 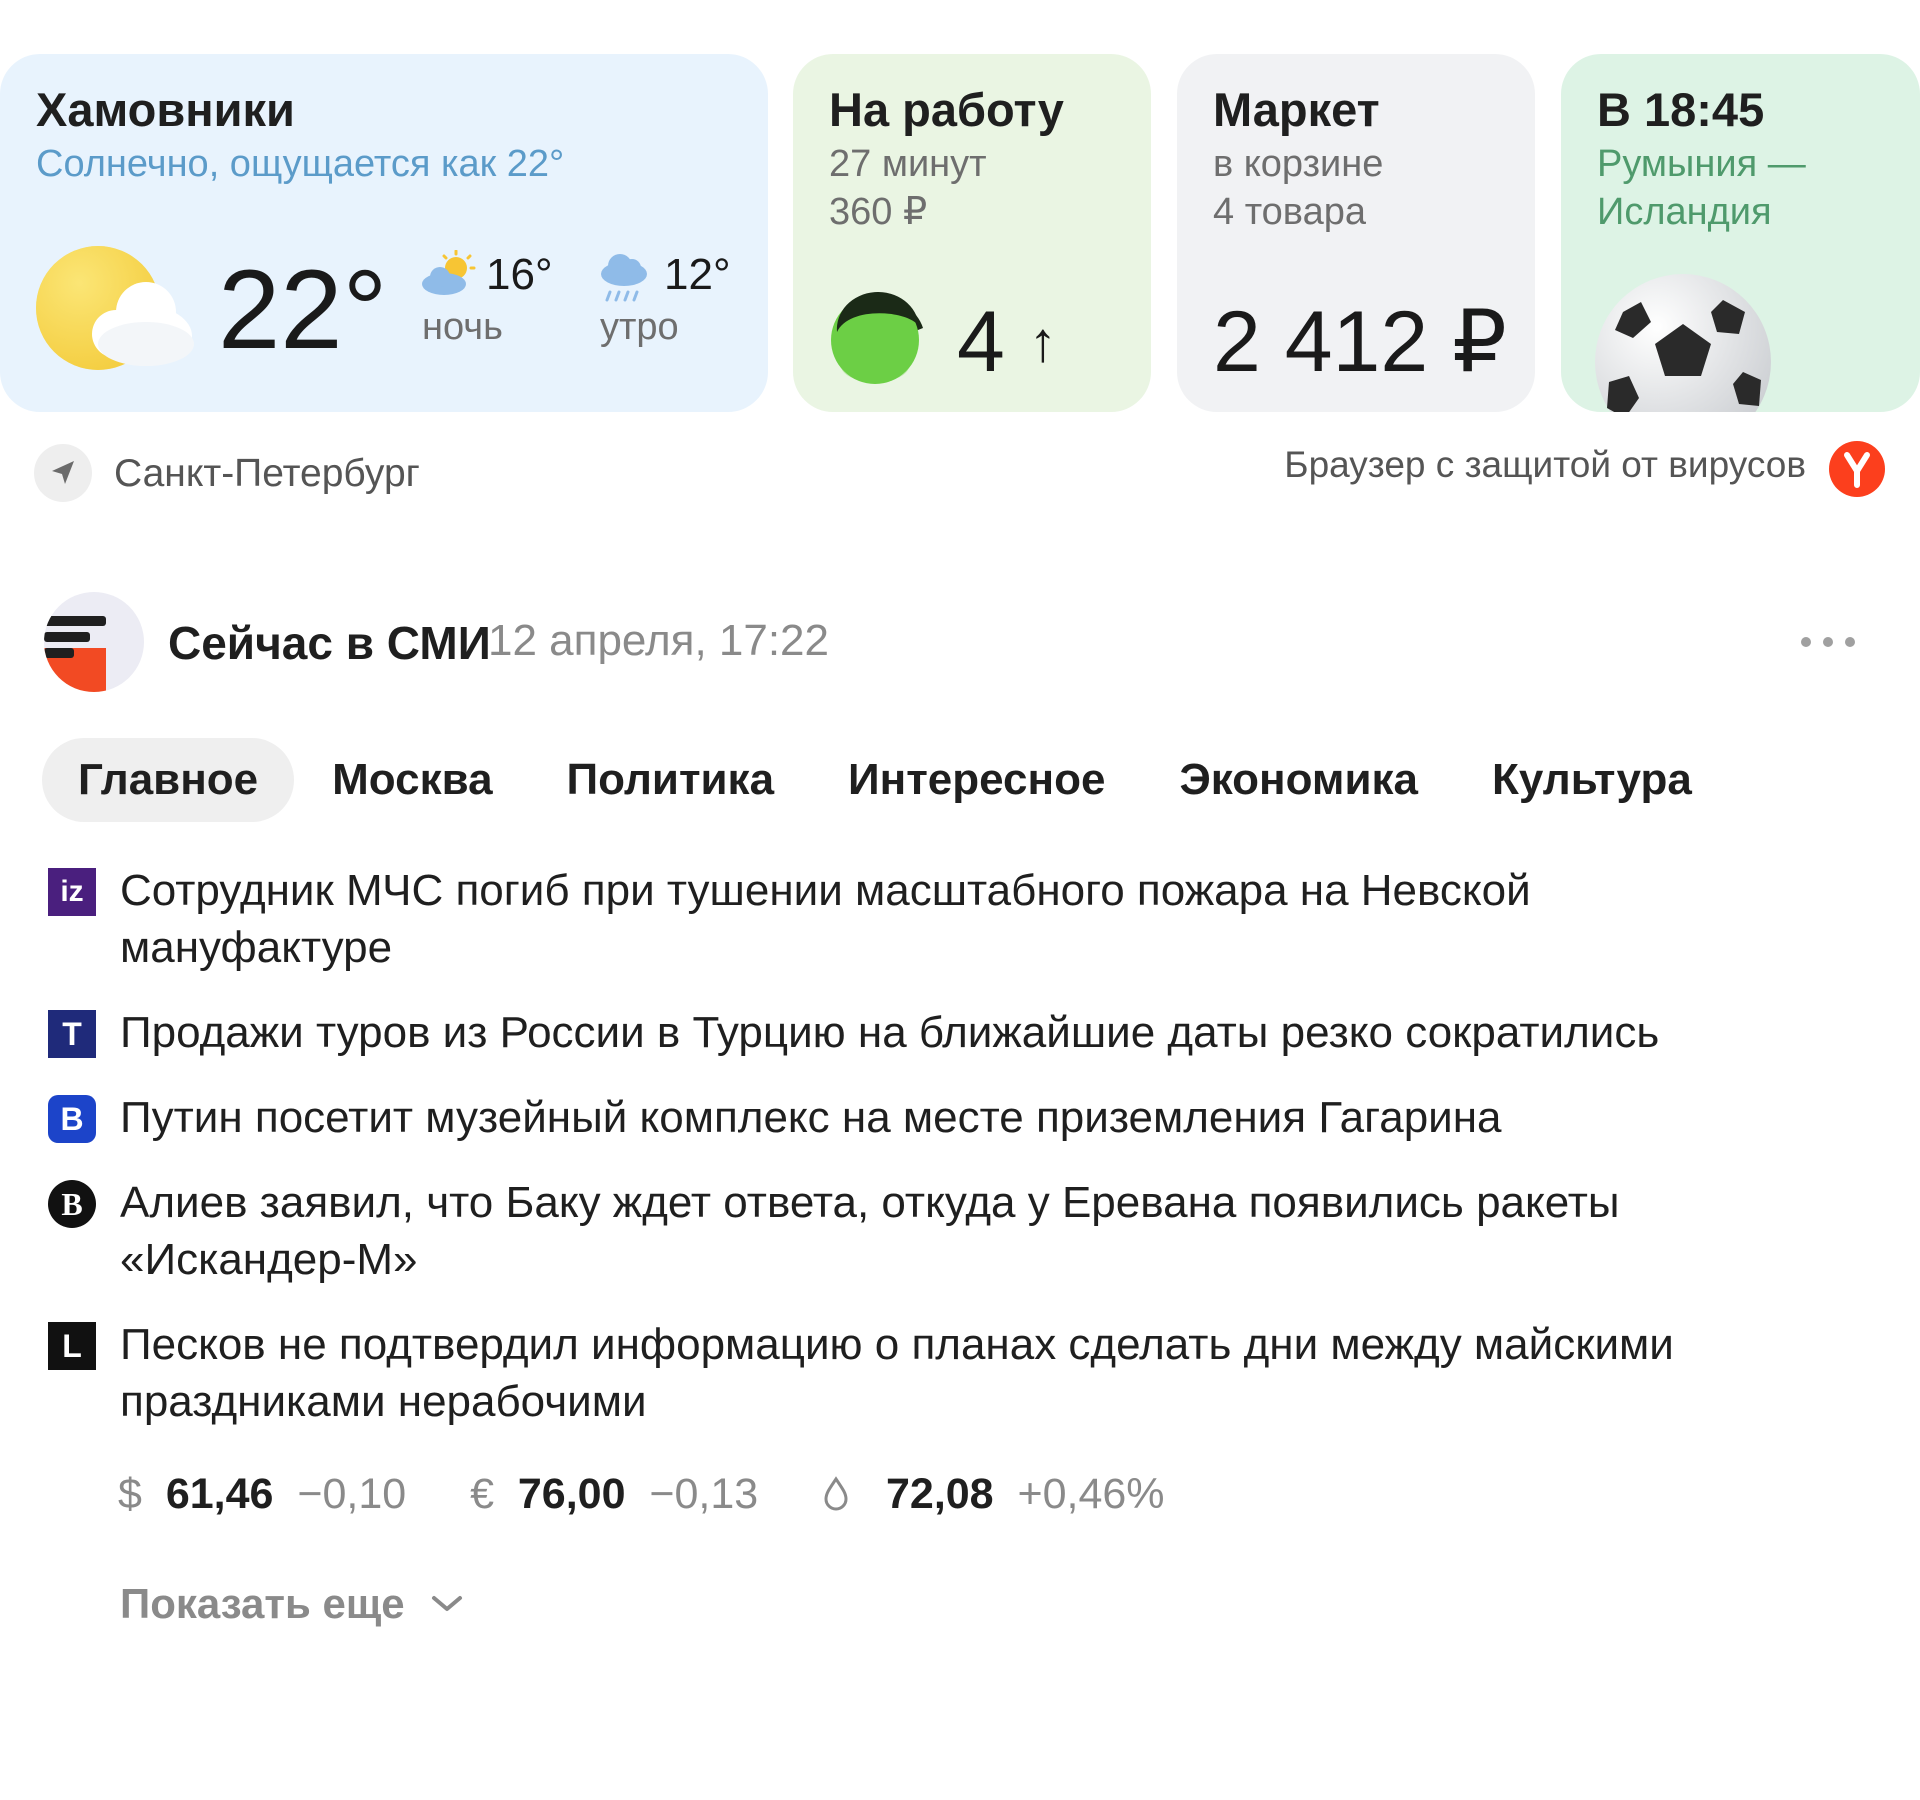 I want to click on currency-rates: $ 61,46 −0,10 € 76,00 −0,13 72,08 +0,46%, so click(x=641, y=1500).